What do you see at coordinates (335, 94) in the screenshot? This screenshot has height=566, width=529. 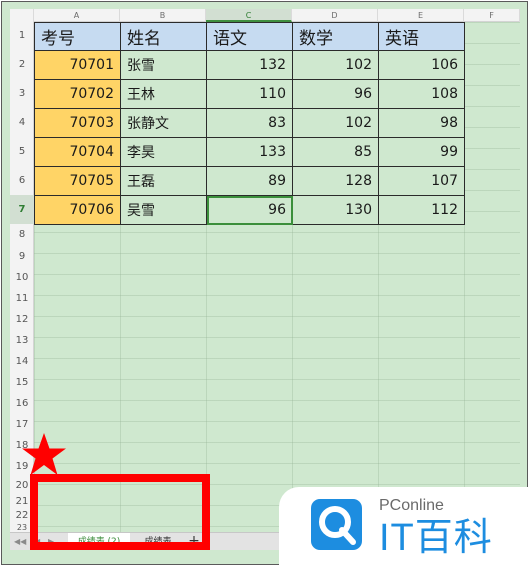 I see `cell-math: 96` at bounding box center [335, 94].